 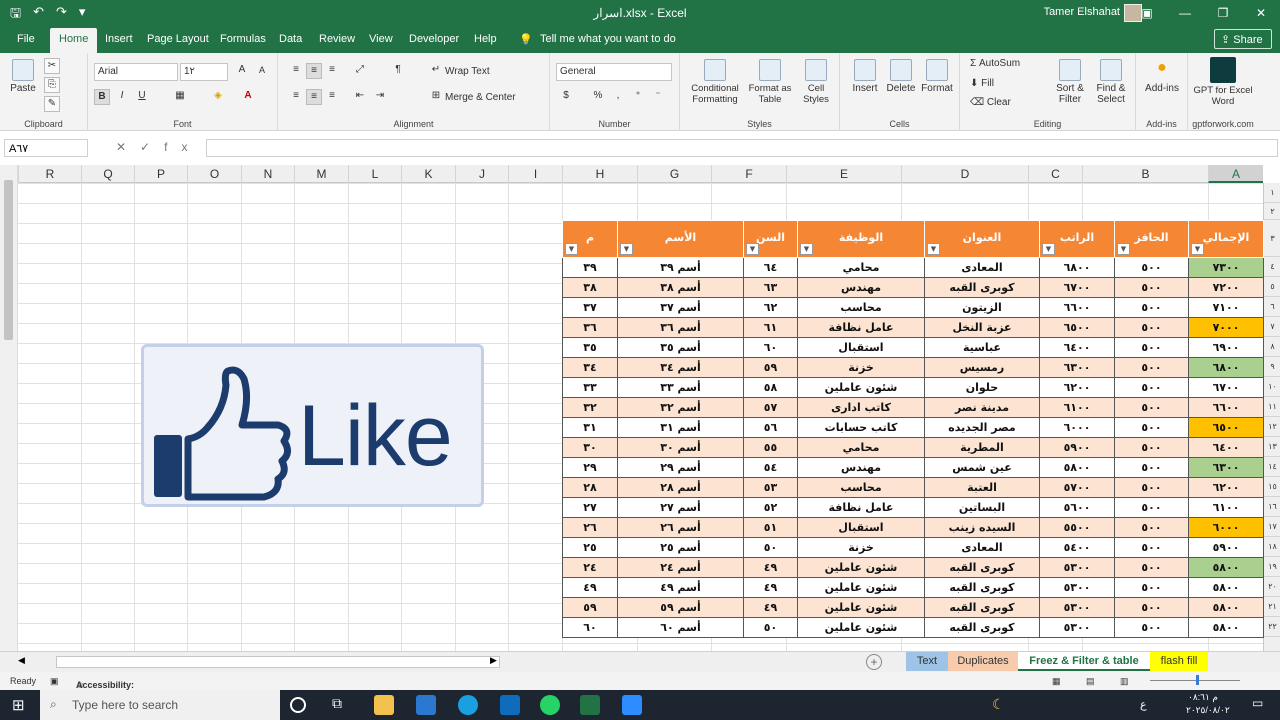 What do you see at coordinates (337, 39) in the screenshot?
I see `tab-review: Review` at bounding box center [337, 39].